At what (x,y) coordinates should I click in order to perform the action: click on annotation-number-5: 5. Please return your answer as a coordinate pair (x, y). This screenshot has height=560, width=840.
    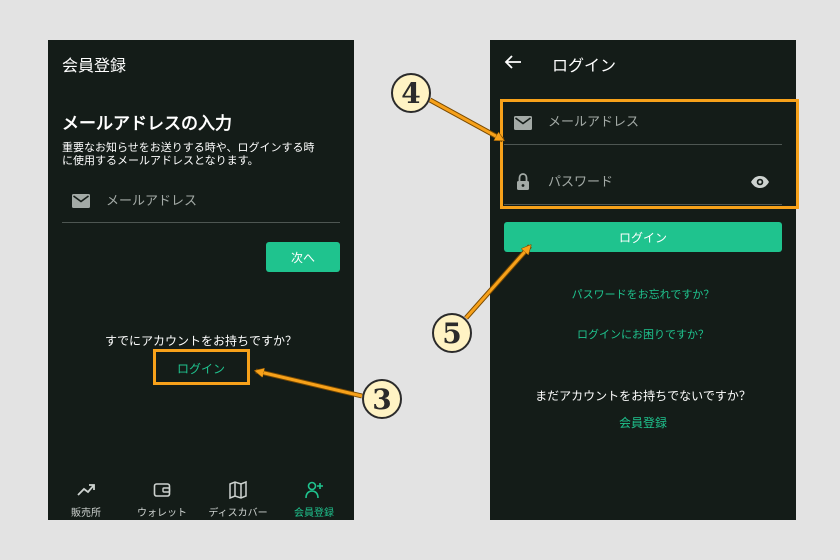
    Looking at the image, I should click on (452, 333).